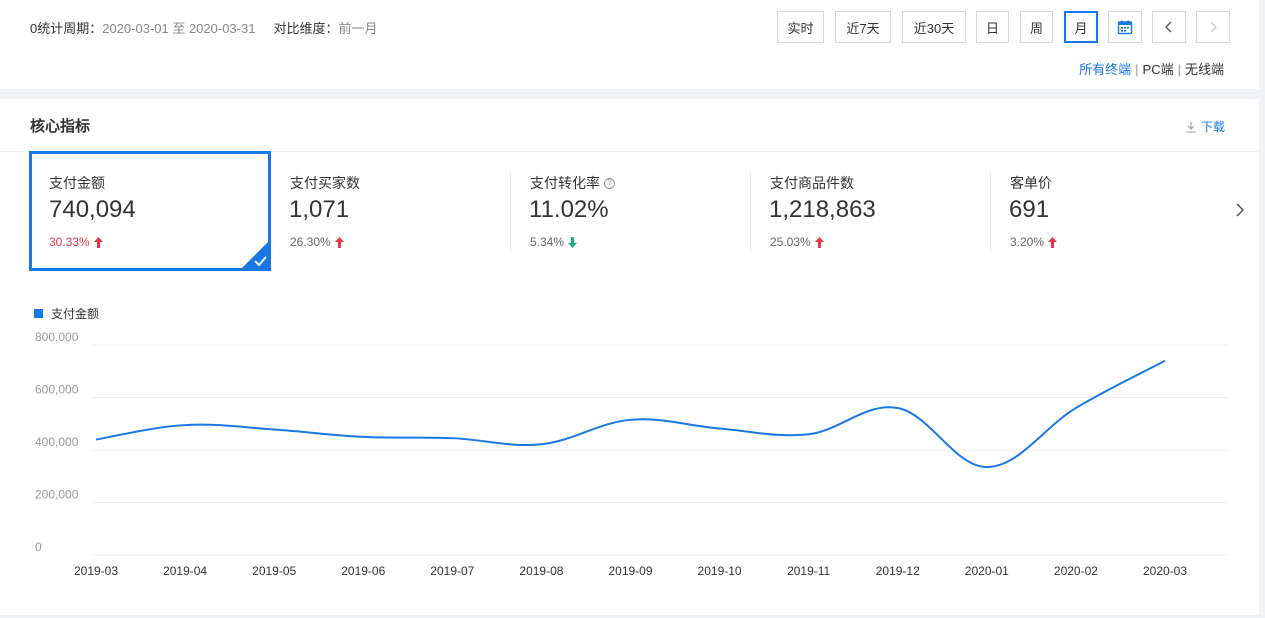  I want to click on y-tick-label: 800,000, so click(57, 337).